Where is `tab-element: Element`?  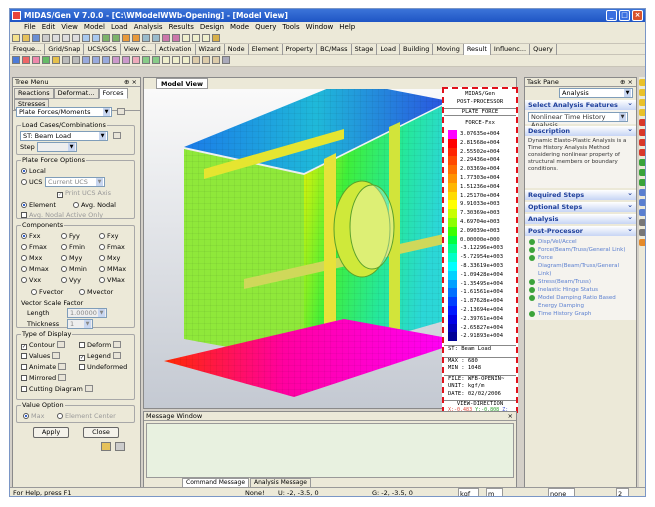
tab-element: Element is located at coordinates (266, 49).